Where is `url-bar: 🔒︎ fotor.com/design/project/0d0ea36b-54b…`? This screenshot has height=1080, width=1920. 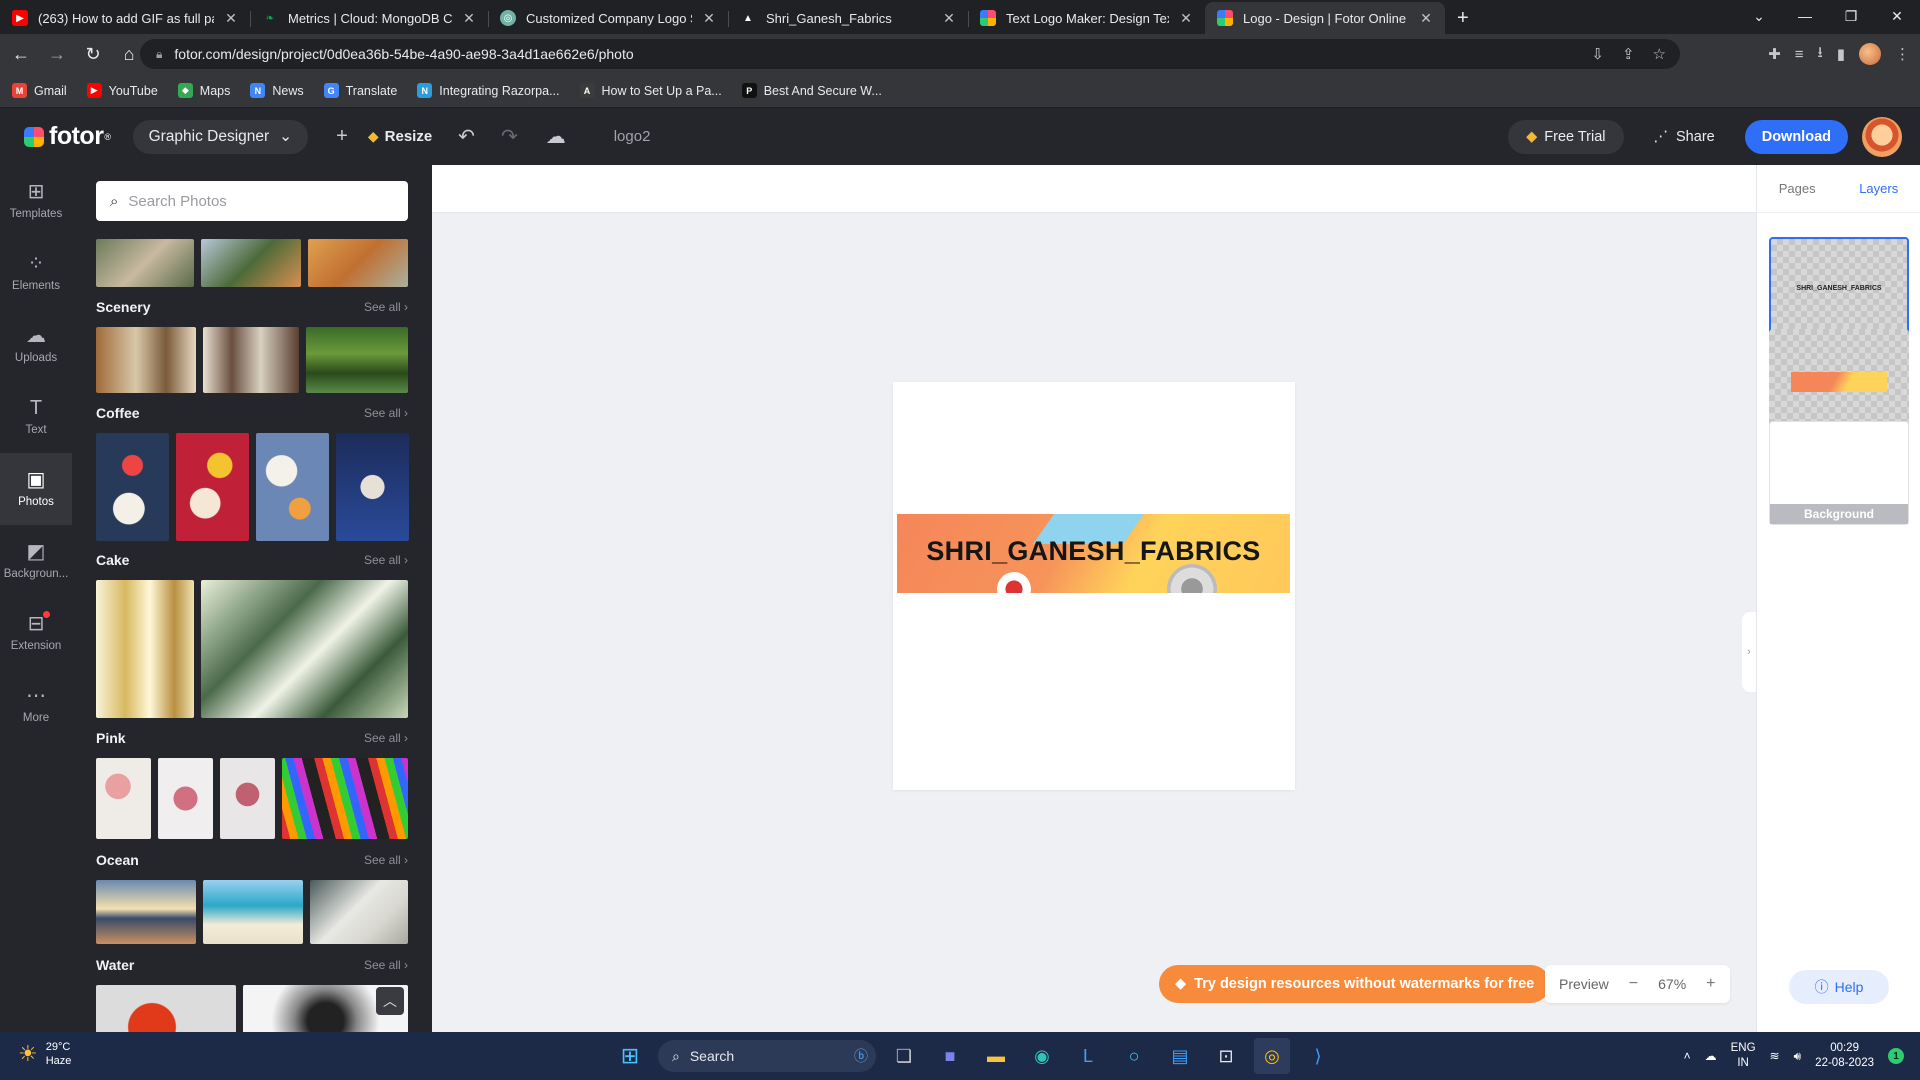 url-bar: 🔒︎ fotor.com/design/project/0d0ea36b-54b… is located at coordinates (910, 54).